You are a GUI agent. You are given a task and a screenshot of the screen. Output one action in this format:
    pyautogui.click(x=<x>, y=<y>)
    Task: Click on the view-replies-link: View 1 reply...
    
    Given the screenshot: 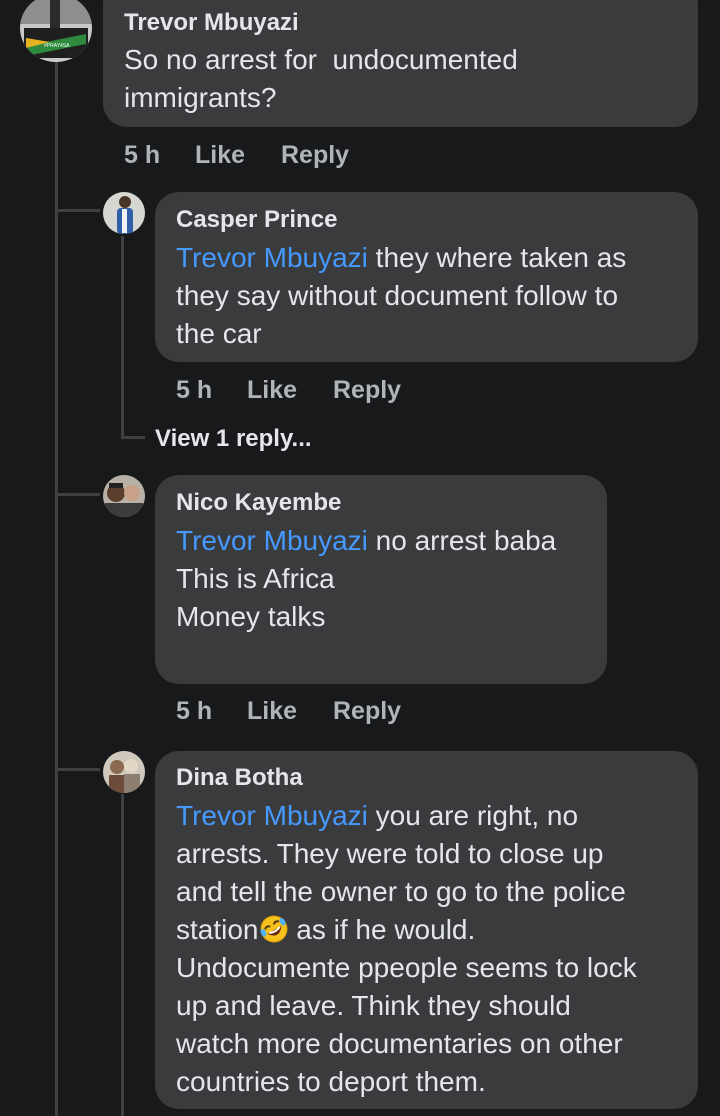 What is the action you would take?
    pyautogui.click(x=233, y=439)
    